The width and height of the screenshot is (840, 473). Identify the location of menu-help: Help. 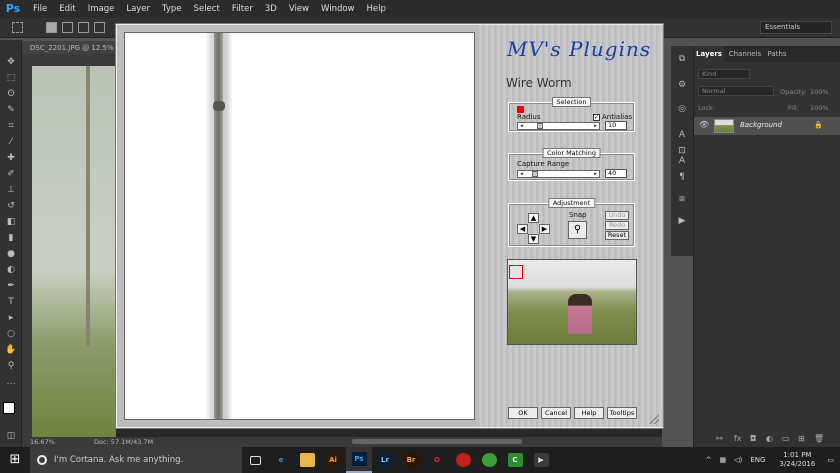
(376, 9).